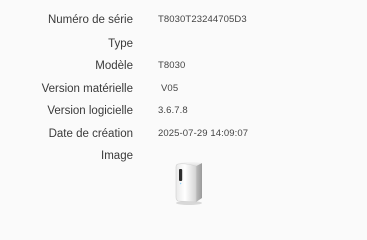 The width and height of the screenshot is (367, 240). What do you see at coordinates (170, 88) in the screenshot?
I see `hardware-version-value: V05` at bounding box center [170, 88].